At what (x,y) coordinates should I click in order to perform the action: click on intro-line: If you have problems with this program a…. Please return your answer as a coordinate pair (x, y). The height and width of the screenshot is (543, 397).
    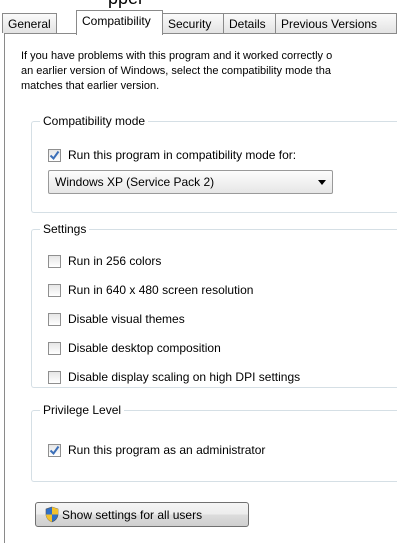
    Looking at the image, I should click on (177, 56).